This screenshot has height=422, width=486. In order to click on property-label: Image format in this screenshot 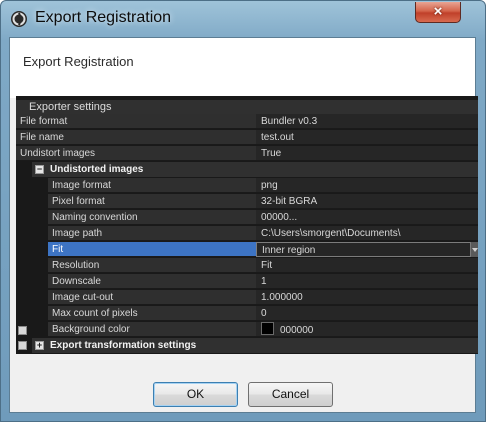, I will do `click(152, 185)`.